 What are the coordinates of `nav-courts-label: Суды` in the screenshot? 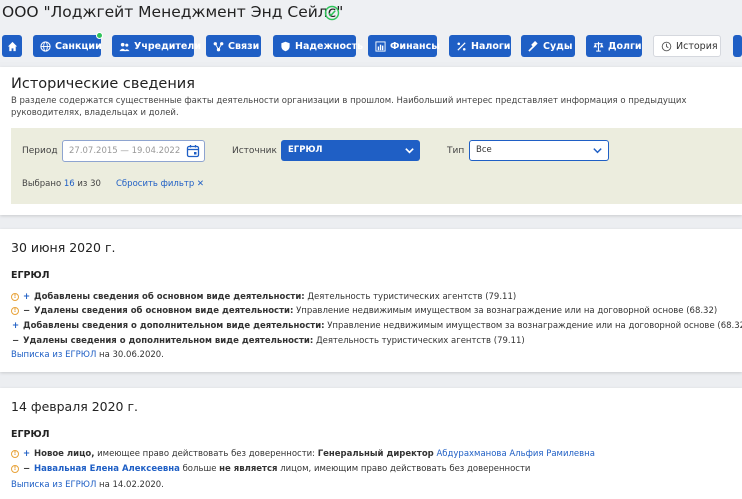 It's located at (558, 46).